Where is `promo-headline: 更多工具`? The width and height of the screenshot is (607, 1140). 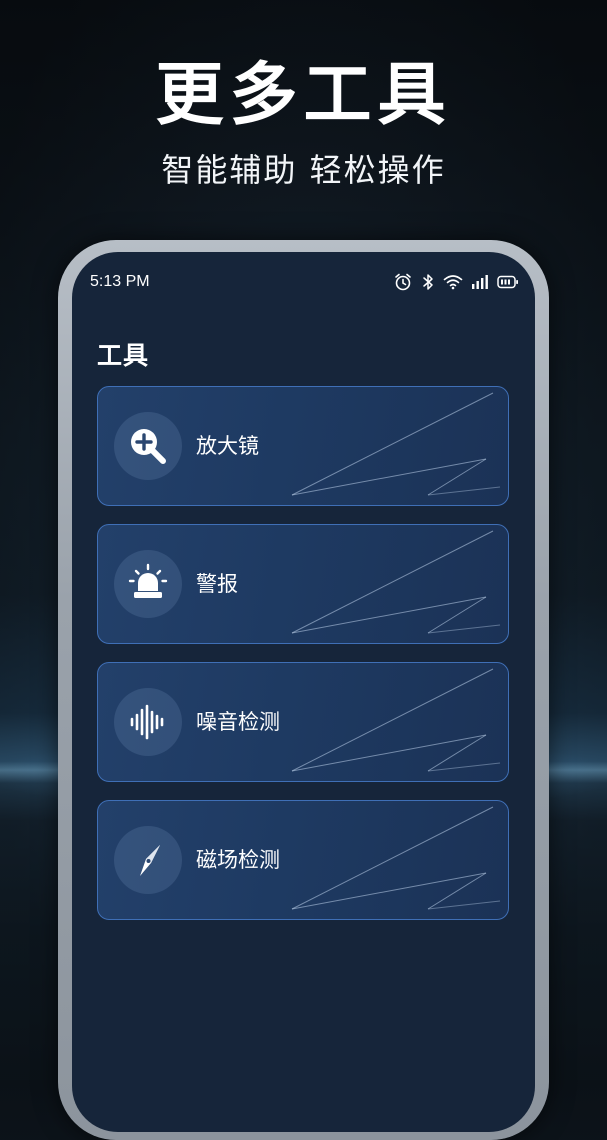 promo-headline: 更多工具 is located at coordinates (303, 95).